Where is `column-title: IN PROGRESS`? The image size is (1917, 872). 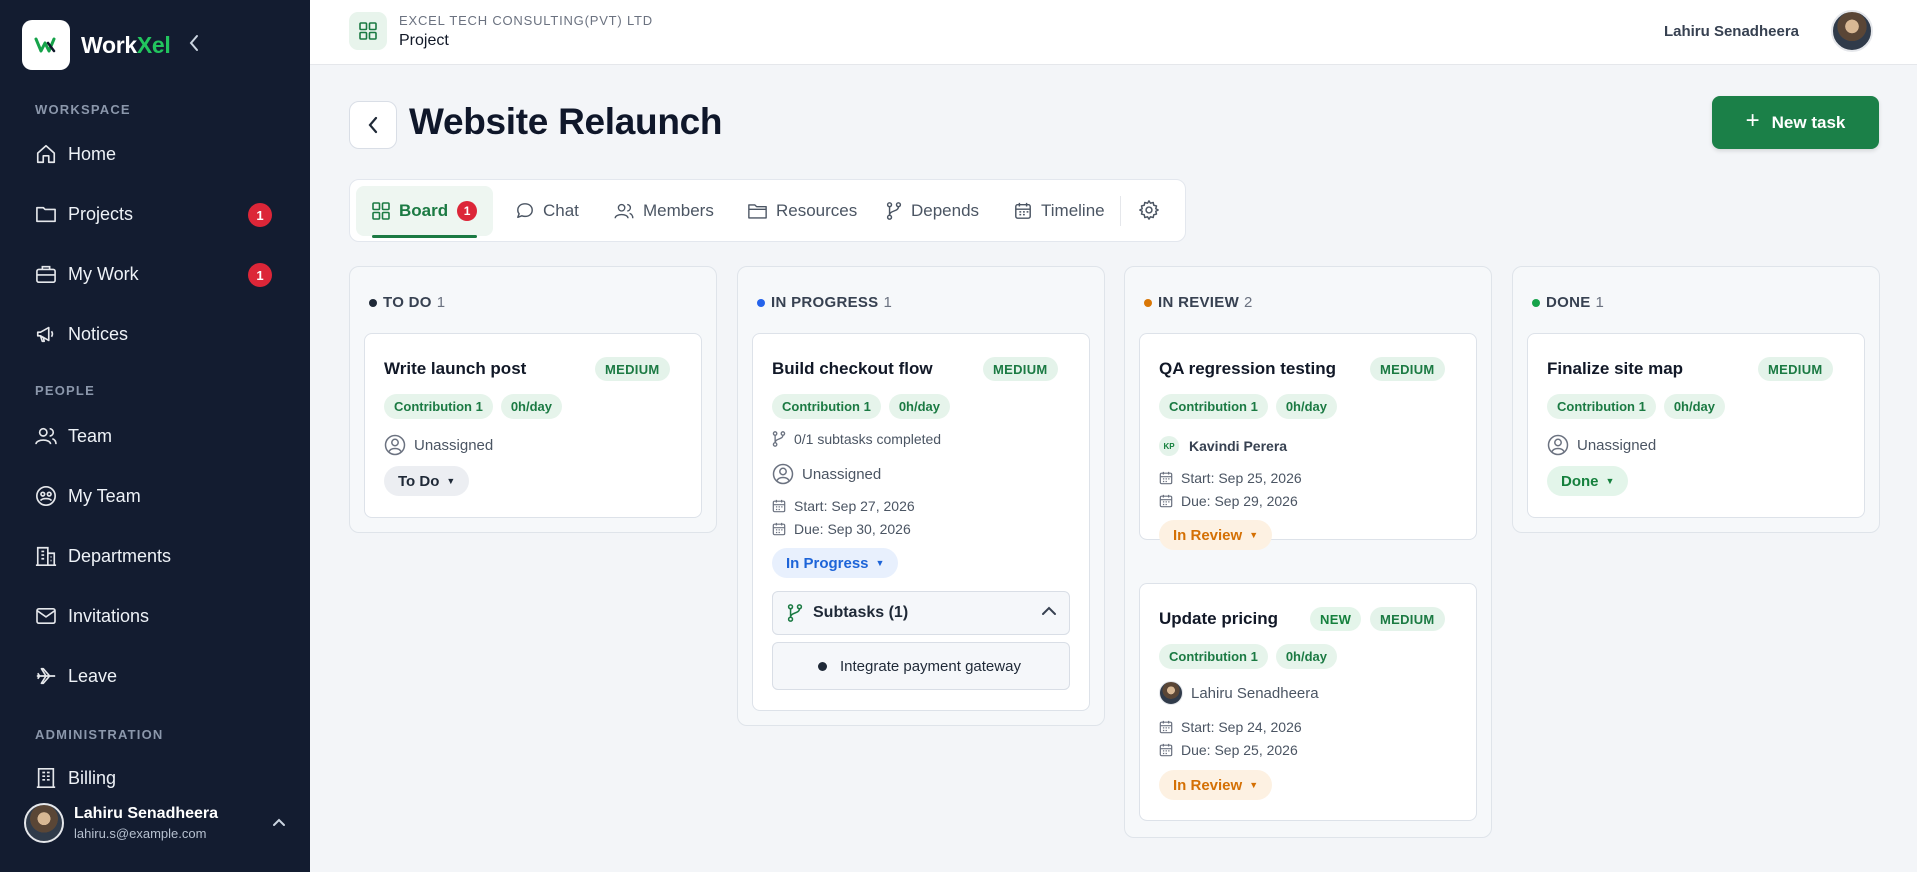
column-title: IN PROGRESS is located at coordinates (825, 302).